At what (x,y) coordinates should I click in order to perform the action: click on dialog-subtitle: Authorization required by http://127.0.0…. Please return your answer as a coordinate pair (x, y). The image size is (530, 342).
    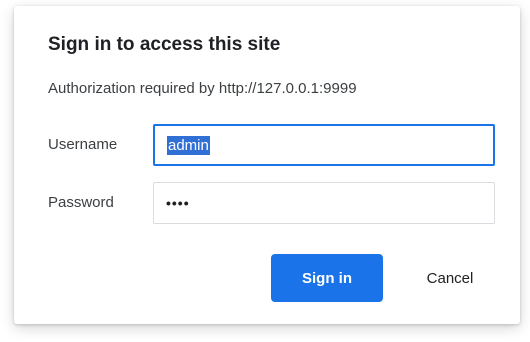
    Looking at the image, I should click on (202, 88).